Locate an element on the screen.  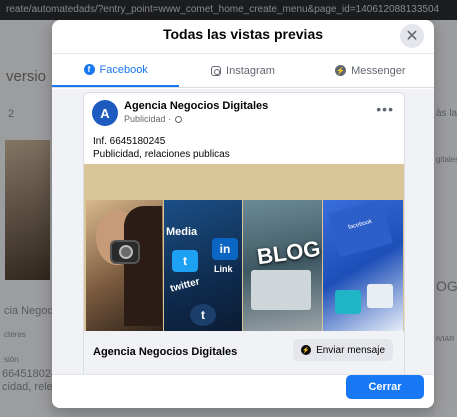
tab-messenger: ⚡ Messenger is located at coordinates (370, 70).